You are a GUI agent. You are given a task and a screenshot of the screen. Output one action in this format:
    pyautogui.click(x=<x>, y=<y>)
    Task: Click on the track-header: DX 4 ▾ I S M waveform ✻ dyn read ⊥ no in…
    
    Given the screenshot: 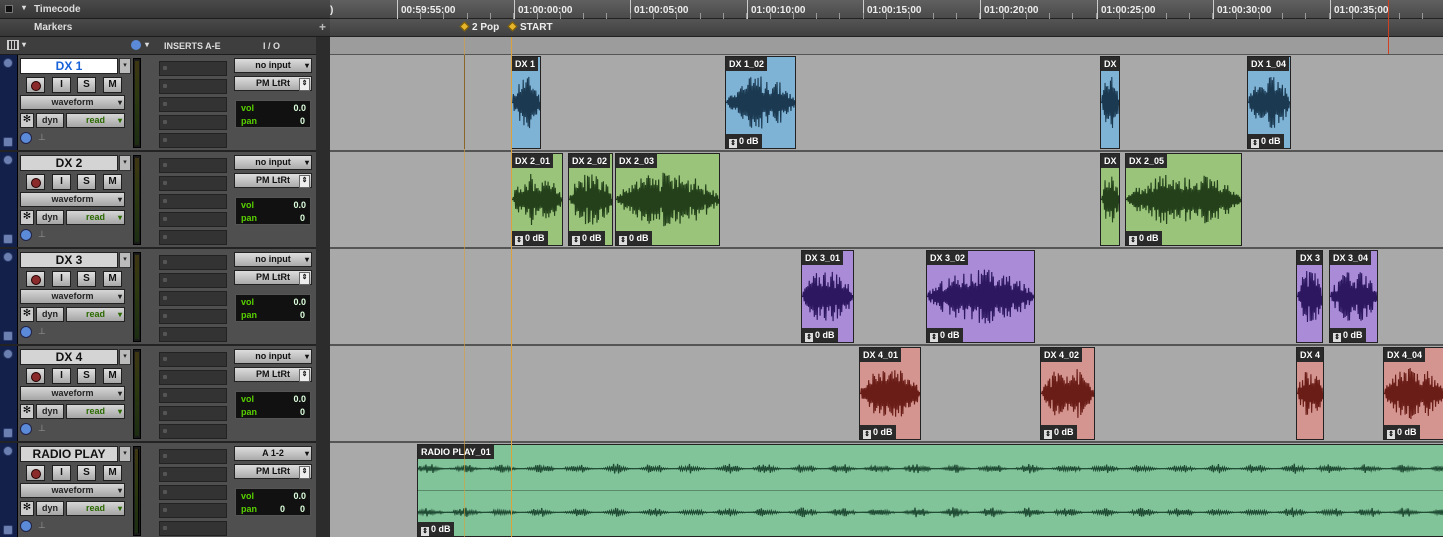 What is the action you would take?
    pyautogui.click(x=158, y=394)
    